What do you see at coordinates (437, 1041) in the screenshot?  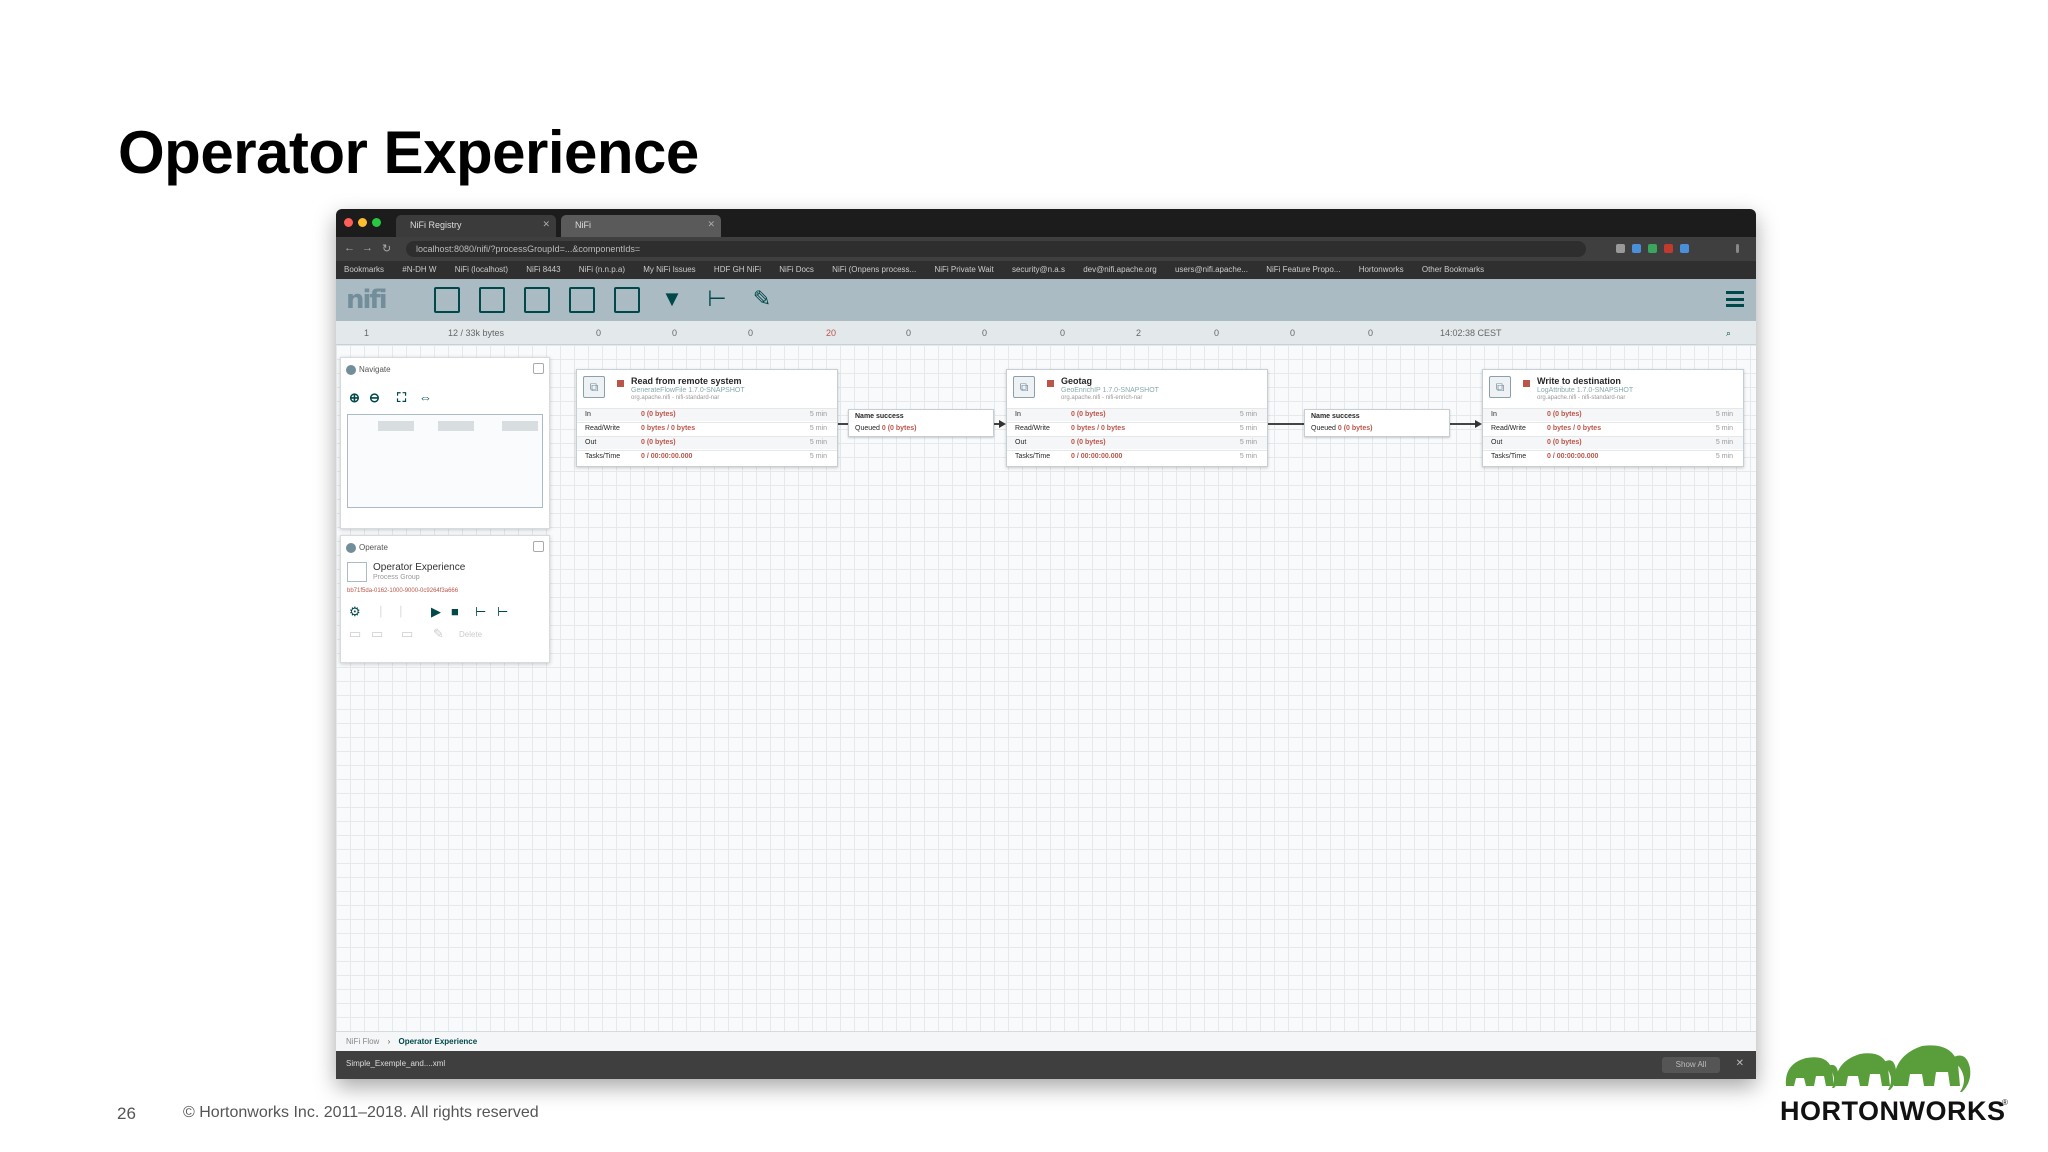 I see `breadcrumb-current: Operator Experience` at bounding box center [437, 1041].